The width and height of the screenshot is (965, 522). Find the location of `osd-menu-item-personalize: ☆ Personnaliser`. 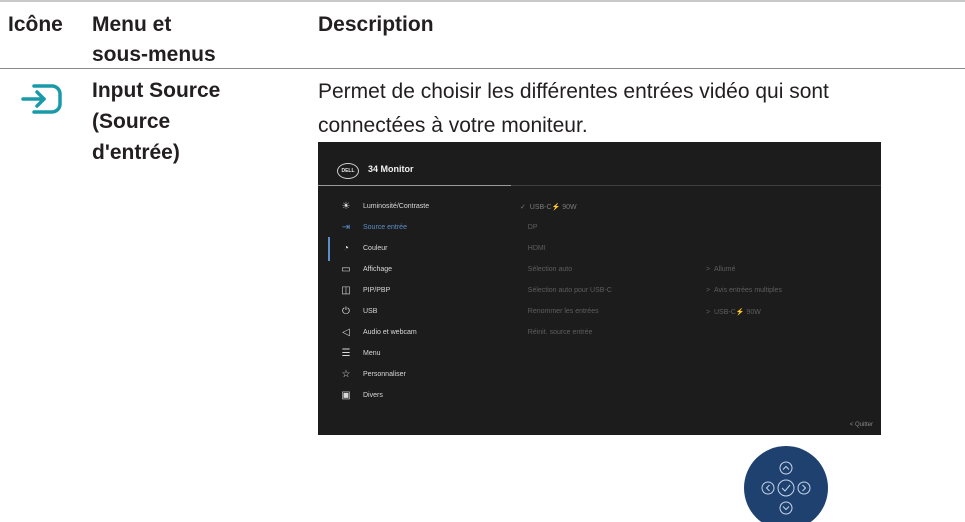

osd-menu-item-personalize: ☆ Personnaliser is located at coordinates (373, 374).